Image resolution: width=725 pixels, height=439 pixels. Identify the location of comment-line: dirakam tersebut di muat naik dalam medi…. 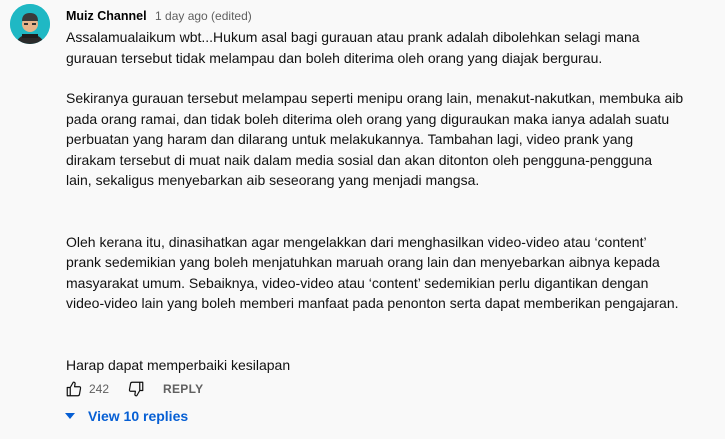
(359, 159).